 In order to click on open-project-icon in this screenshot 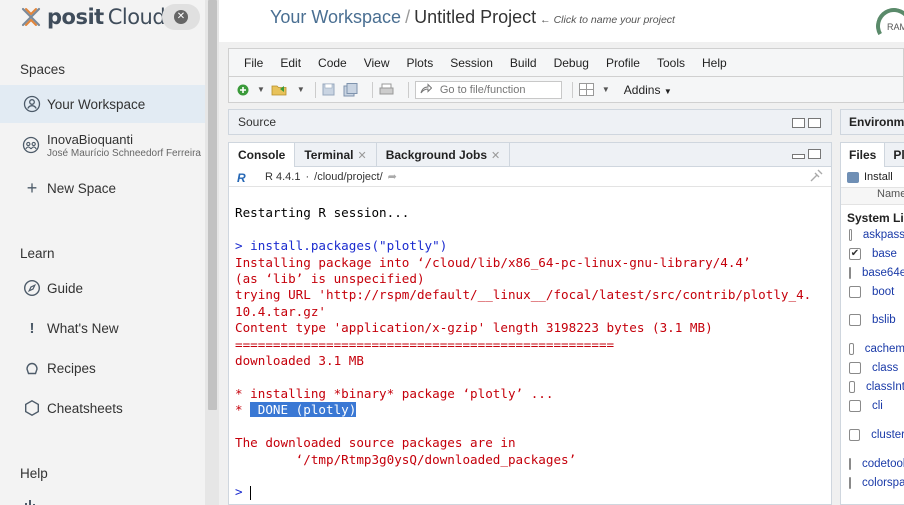, I will do `click(280, 90)`.